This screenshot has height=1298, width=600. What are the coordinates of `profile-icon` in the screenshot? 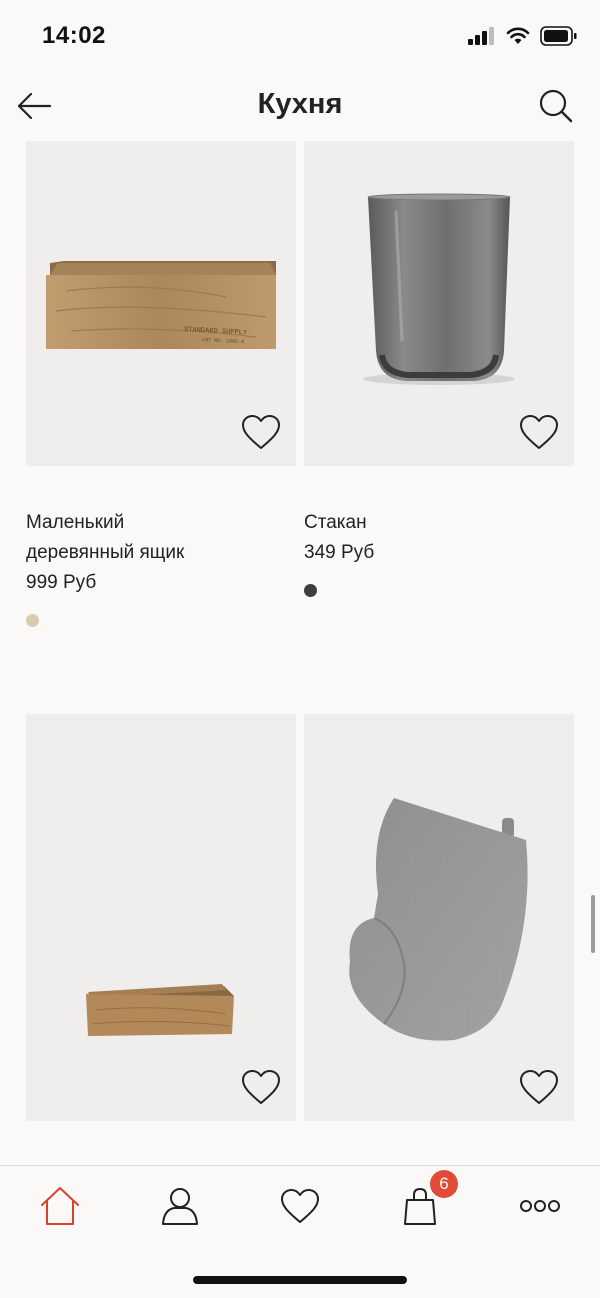 It's located at (180, 1206).